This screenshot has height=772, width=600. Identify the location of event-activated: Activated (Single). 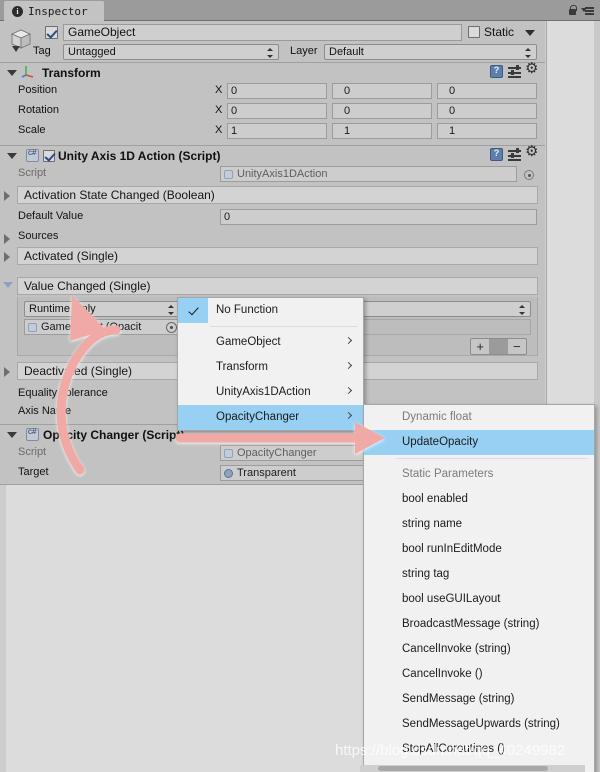
(272, 257).